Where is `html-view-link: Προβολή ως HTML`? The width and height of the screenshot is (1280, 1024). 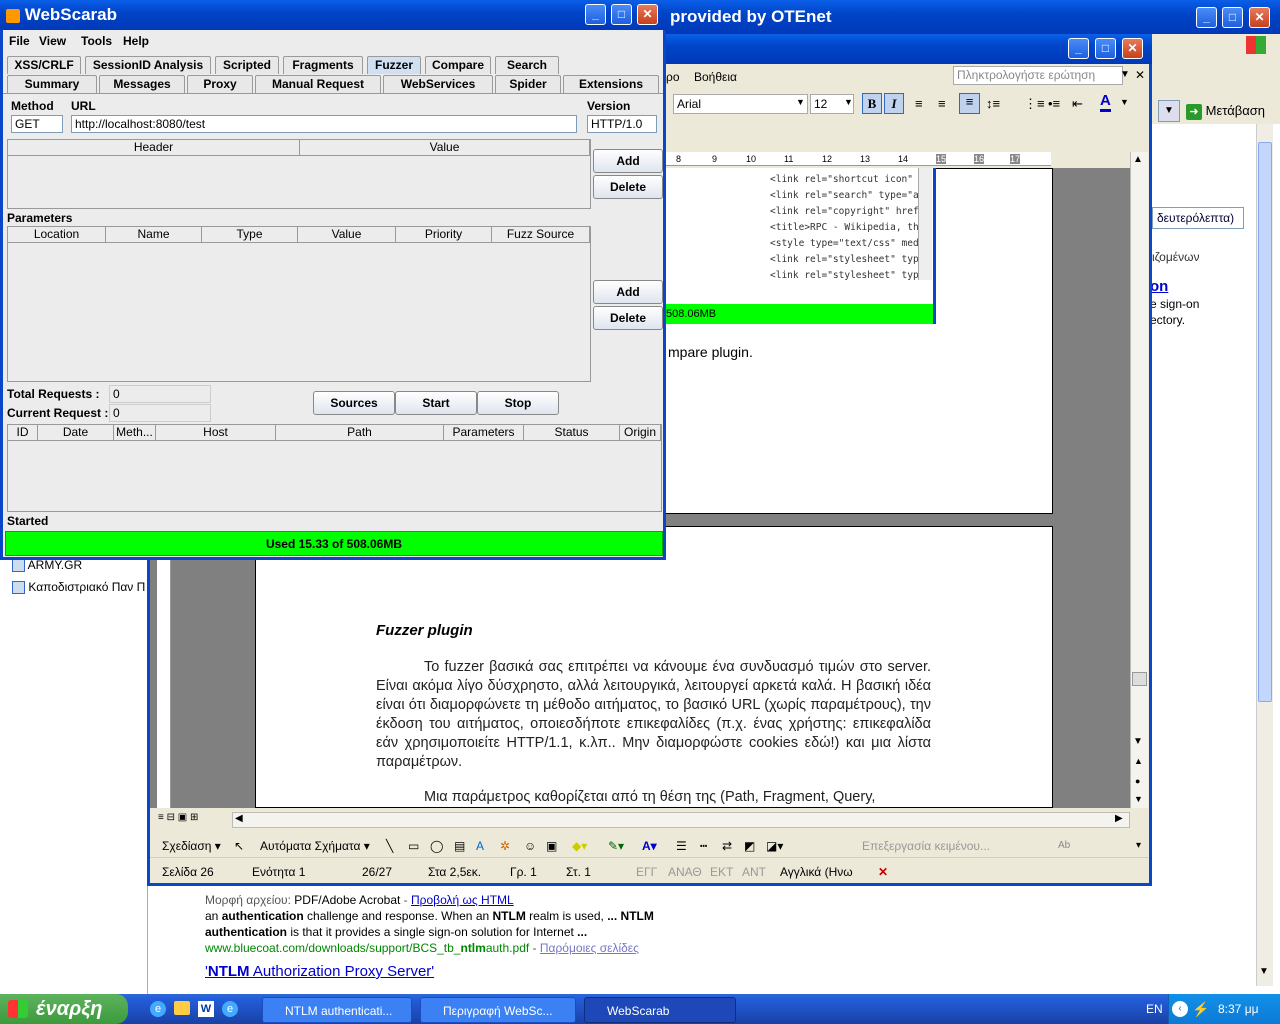
html-view-link: Προβολή ως HTML is located at coordinates (462, 900).